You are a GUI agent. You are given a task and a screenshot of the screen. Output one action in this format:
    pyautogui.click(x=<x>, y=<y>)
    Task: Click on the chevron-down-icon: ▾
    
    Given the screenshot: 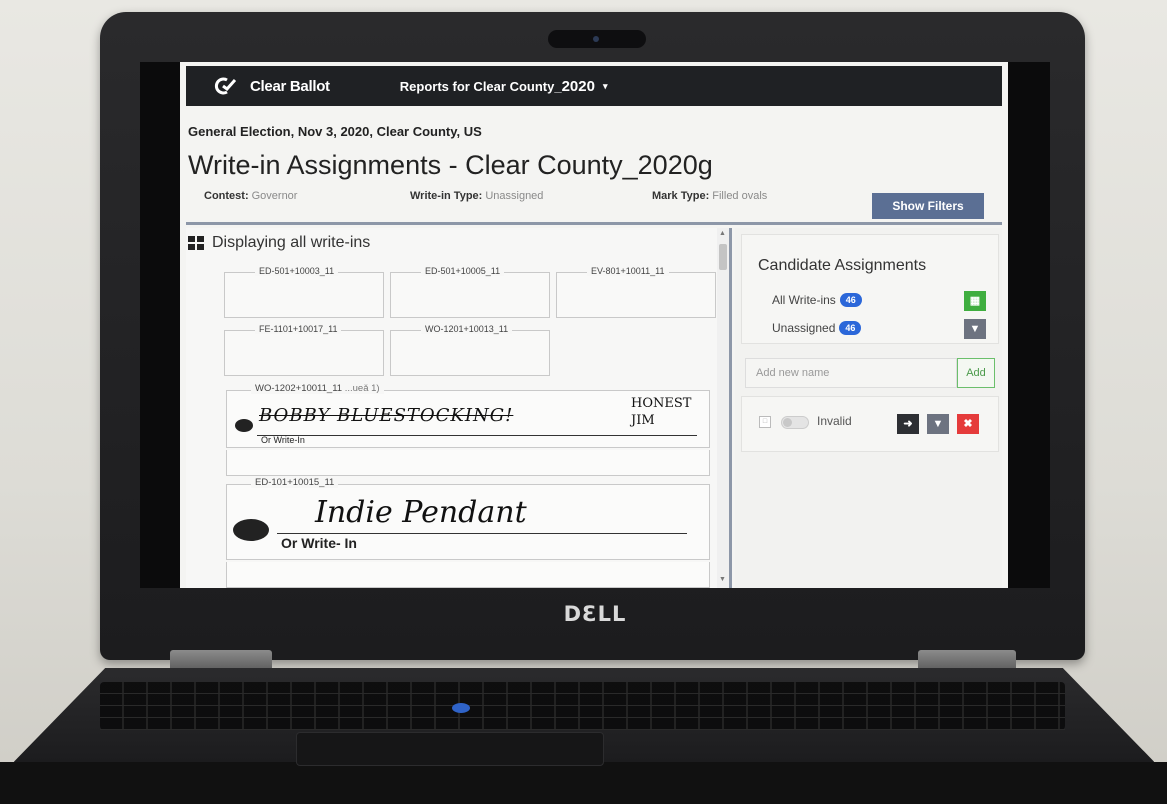 What is the action you would take?
    pyautogui.click(x=605, y=85)
    